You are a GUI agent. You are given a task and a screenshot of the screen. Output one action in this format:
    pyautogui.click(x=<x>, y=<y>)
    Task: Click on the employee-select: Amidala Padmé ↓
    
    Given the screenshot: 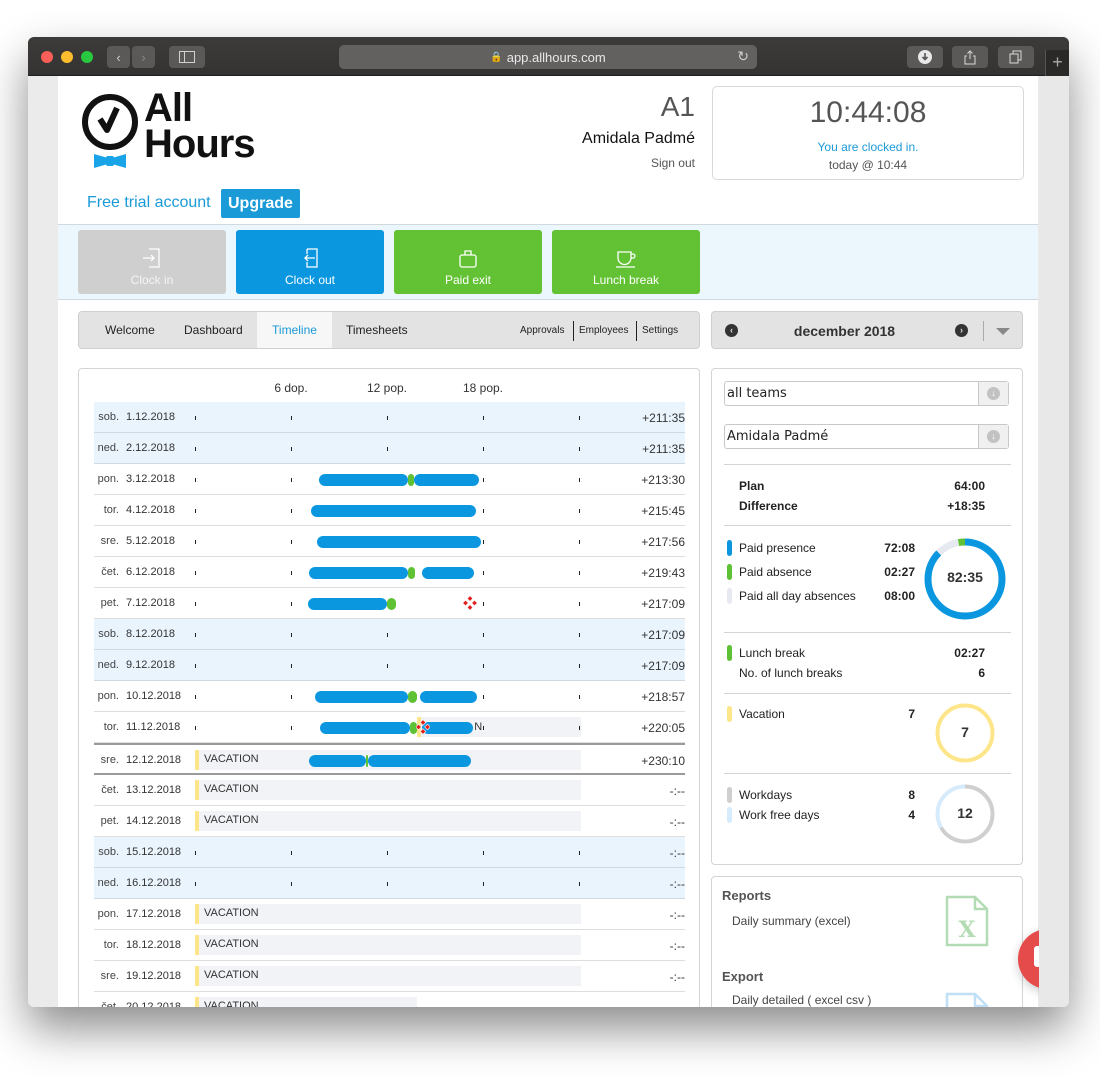 What is the action you would take?
    pyautogui.click(x=866, y=436)
    